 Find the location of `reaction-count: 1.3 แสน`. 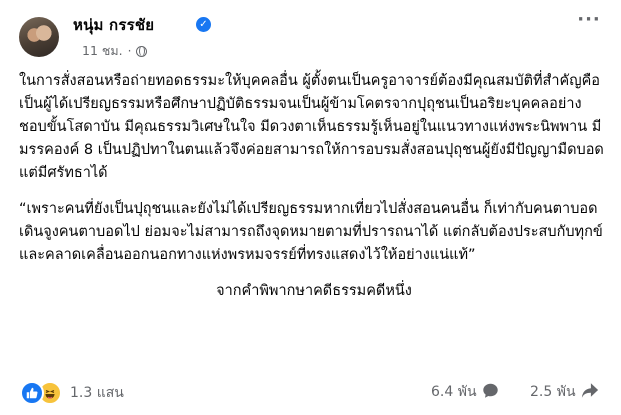

reaction-count: 1.3 แสน is located at coordinates (97, 393).